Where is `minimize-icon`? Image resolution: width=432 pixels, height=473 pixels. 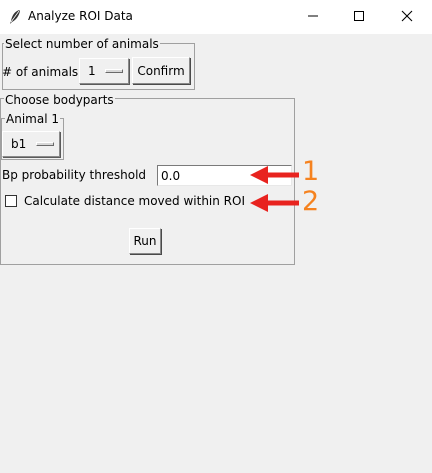
minimize-icon is located at coordinates (313, 17).